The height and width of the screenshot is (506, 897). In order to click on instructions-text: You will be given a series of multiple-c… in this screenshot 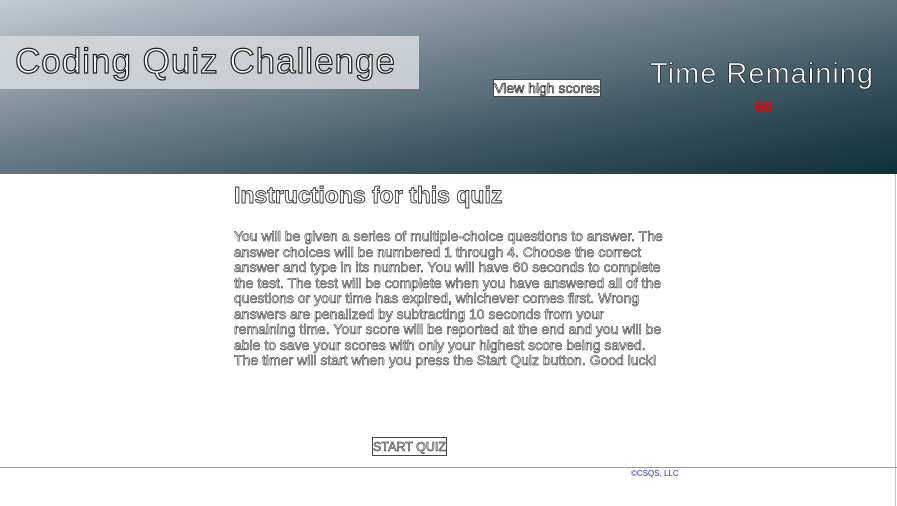, I will do `click(448, 298)`.